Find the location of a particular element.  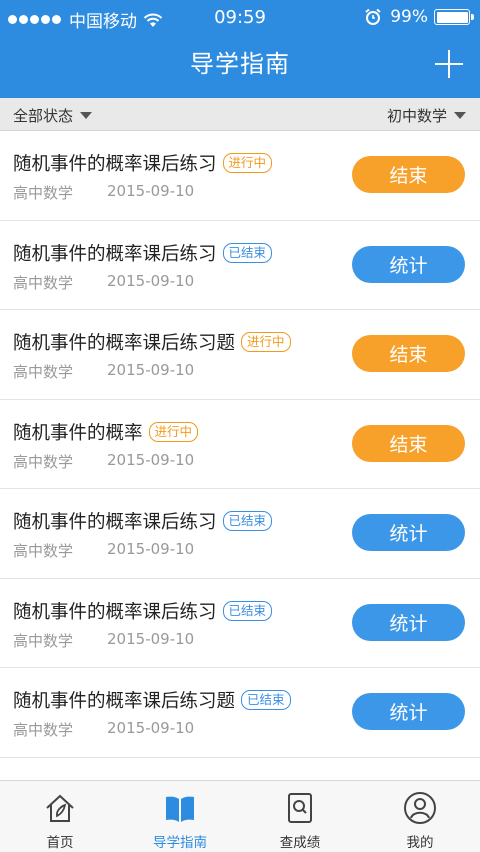

tab-label: 首页 is located at coordinates (60, 843).